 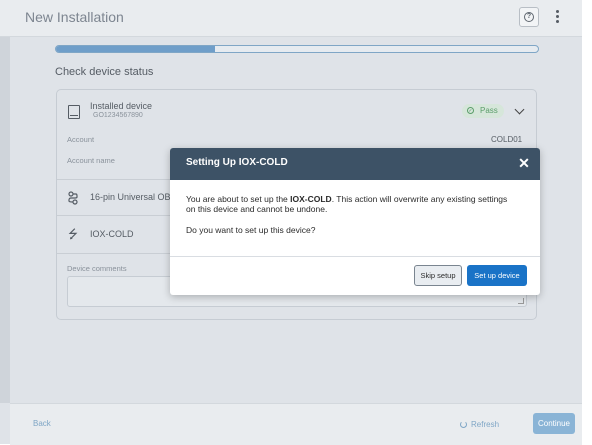 What do you see at coordinates (112, 234) in the screenshot?
I see `iox-label: IOX-COLD` at bounding box center [112, 234].